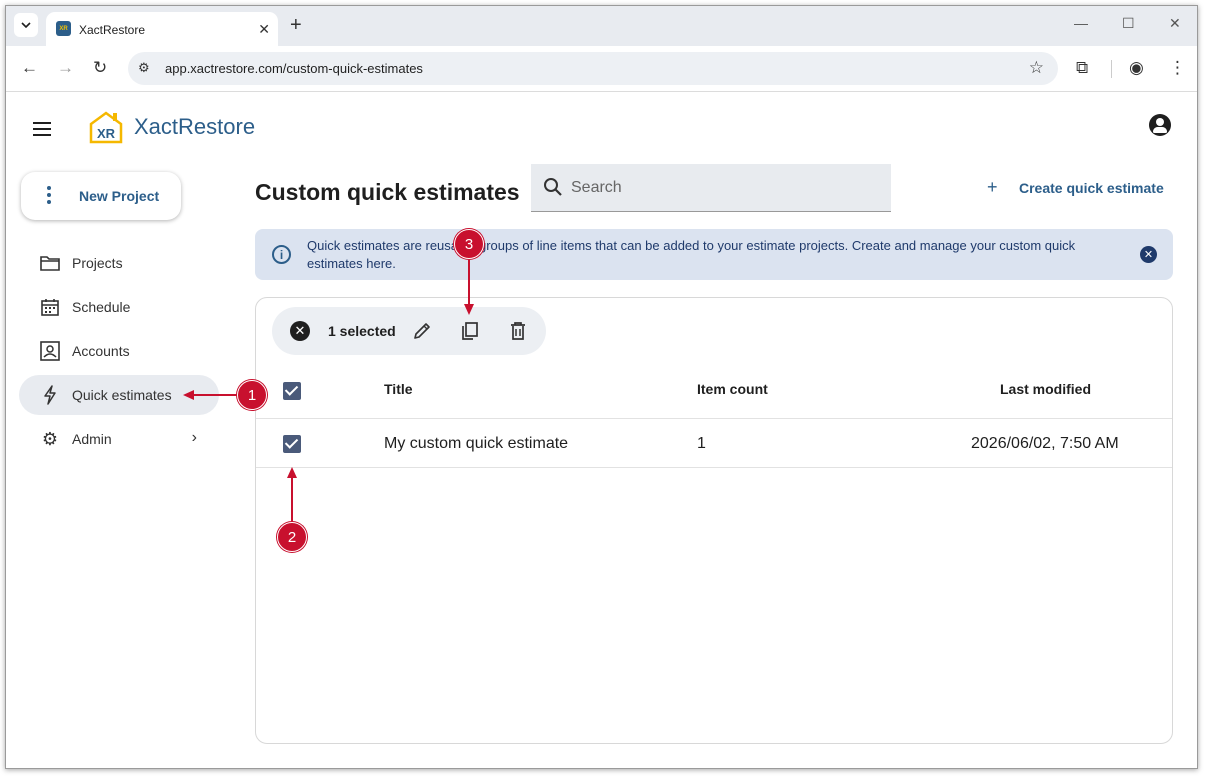 The width and height of the screenshot is (1207, 777). I want to click on tab-title: XactRestore, so click(112, 30).